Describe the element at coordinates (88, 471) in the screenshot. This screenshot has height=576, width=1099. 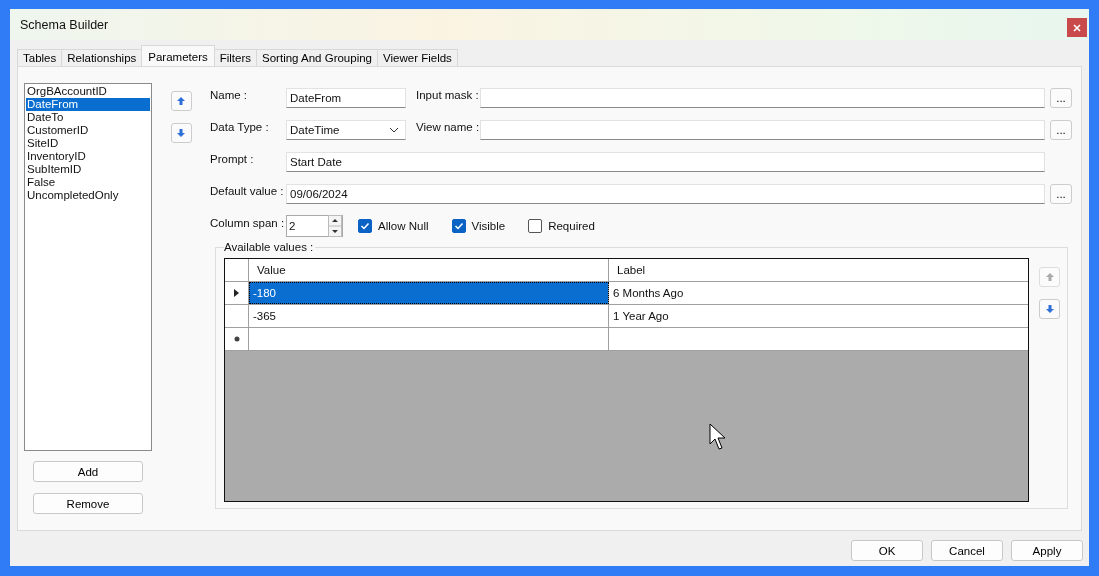
I see `add-button: Add` at that location.